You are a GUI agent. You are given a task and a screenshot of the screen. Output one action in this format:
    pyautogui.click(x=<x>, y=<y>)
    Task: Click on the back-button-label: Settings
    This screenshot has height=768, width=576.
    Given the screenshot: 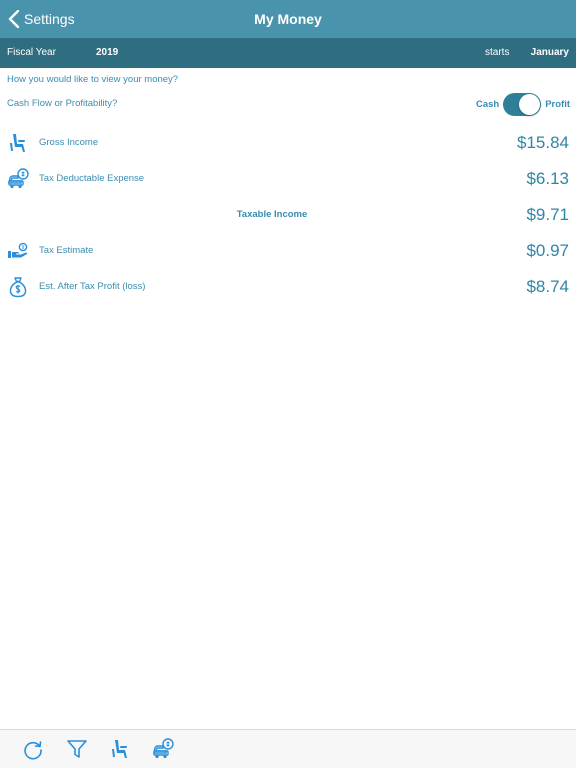 What is the action you would take?
    pyautogui.click(x=49, y=19)
    